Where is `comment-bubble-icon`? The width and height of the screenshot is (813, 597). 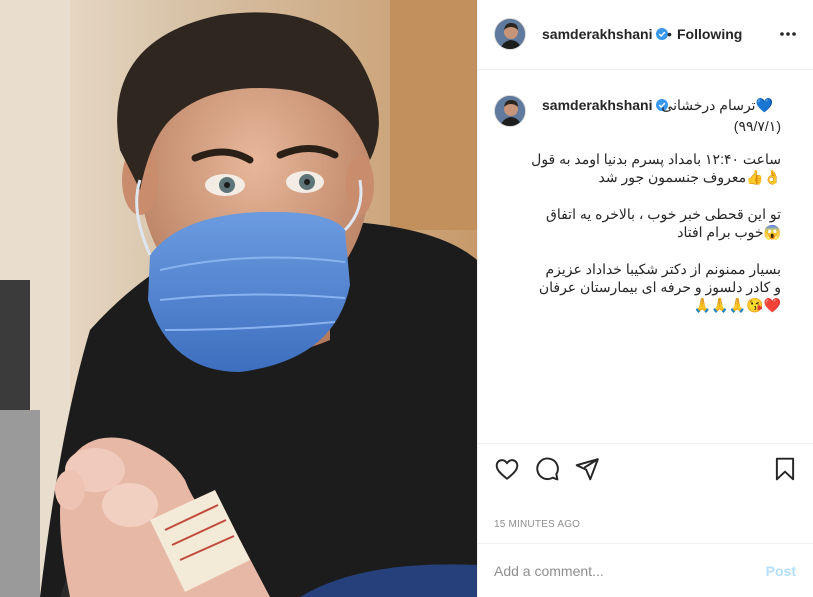 comment-bubble-icon is located at coordinates (547, 469).